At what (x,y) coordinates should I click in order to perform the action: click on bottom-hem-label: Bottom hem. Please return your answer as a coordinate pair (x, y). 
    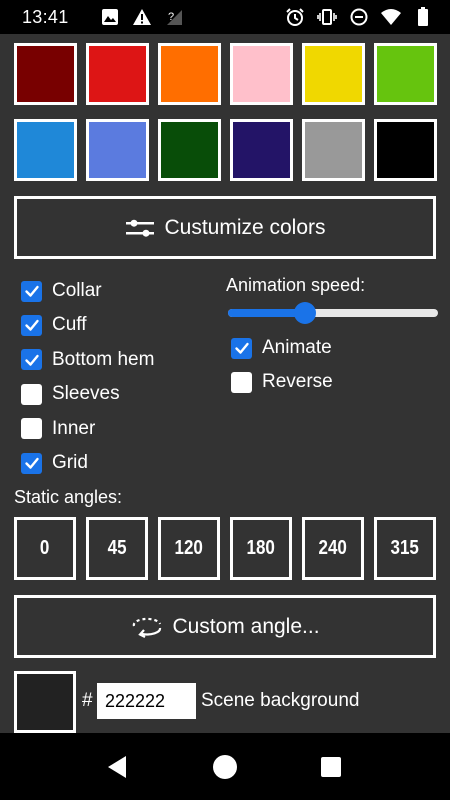
    Looking at the image, I should click on (103, 359).